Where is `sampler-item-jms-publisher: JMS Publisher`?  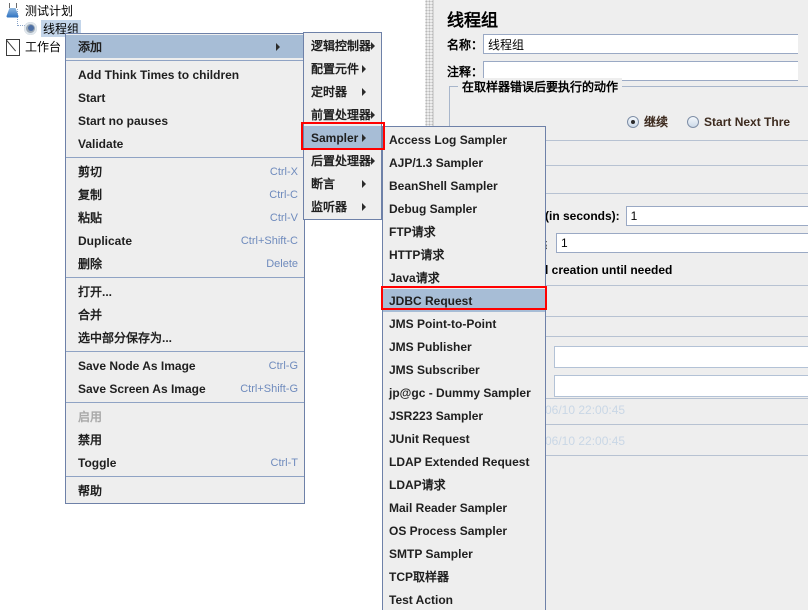
sampler-item-jms-publisher: JMS Publisher is located at coordinates (464, 346).